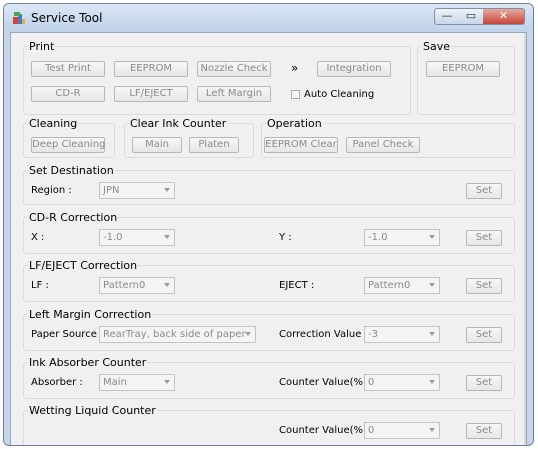 The image size is (538, 449). Describe the element at coordinates (88, 362) in the screenshot. I see `ink-absorber-counter-label: Ink Absorber Counter` at that location.